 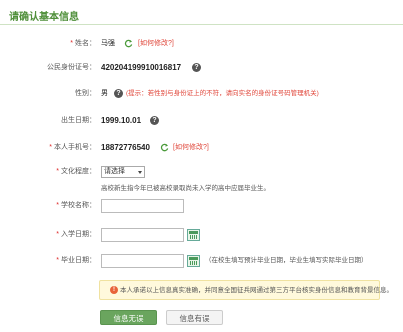 I want to click on id-number-label: 公民身份证号：, so click(x=71, y=67).